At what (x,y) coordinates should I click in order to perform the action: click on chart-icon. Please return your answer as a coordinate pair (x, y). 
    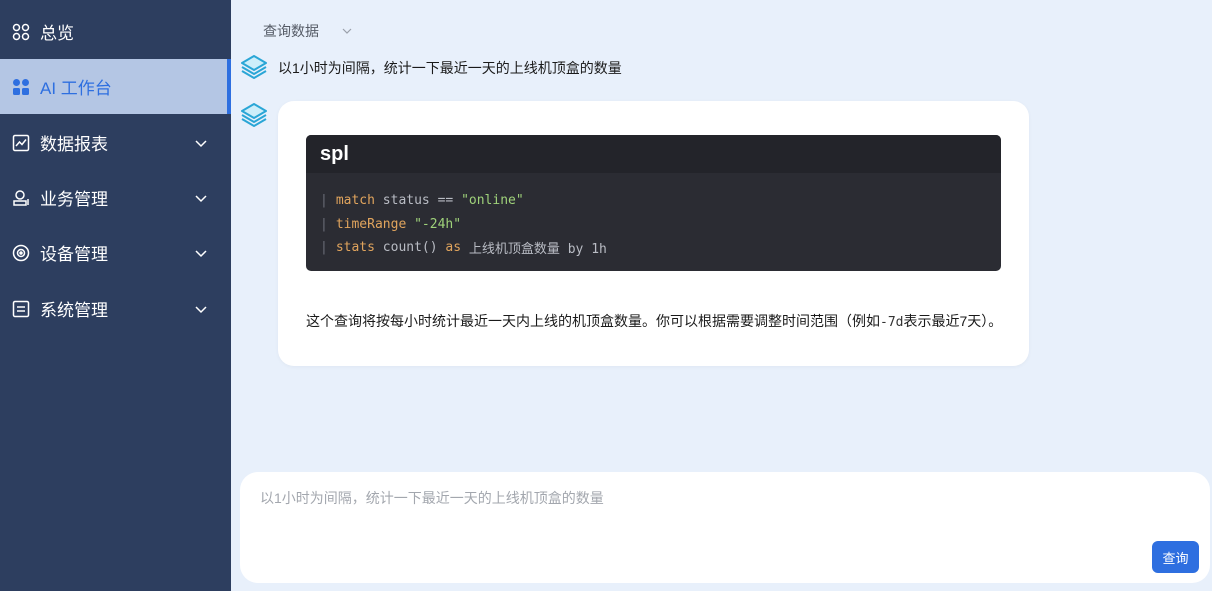
    Looking at the image, I should click on (21, 143).